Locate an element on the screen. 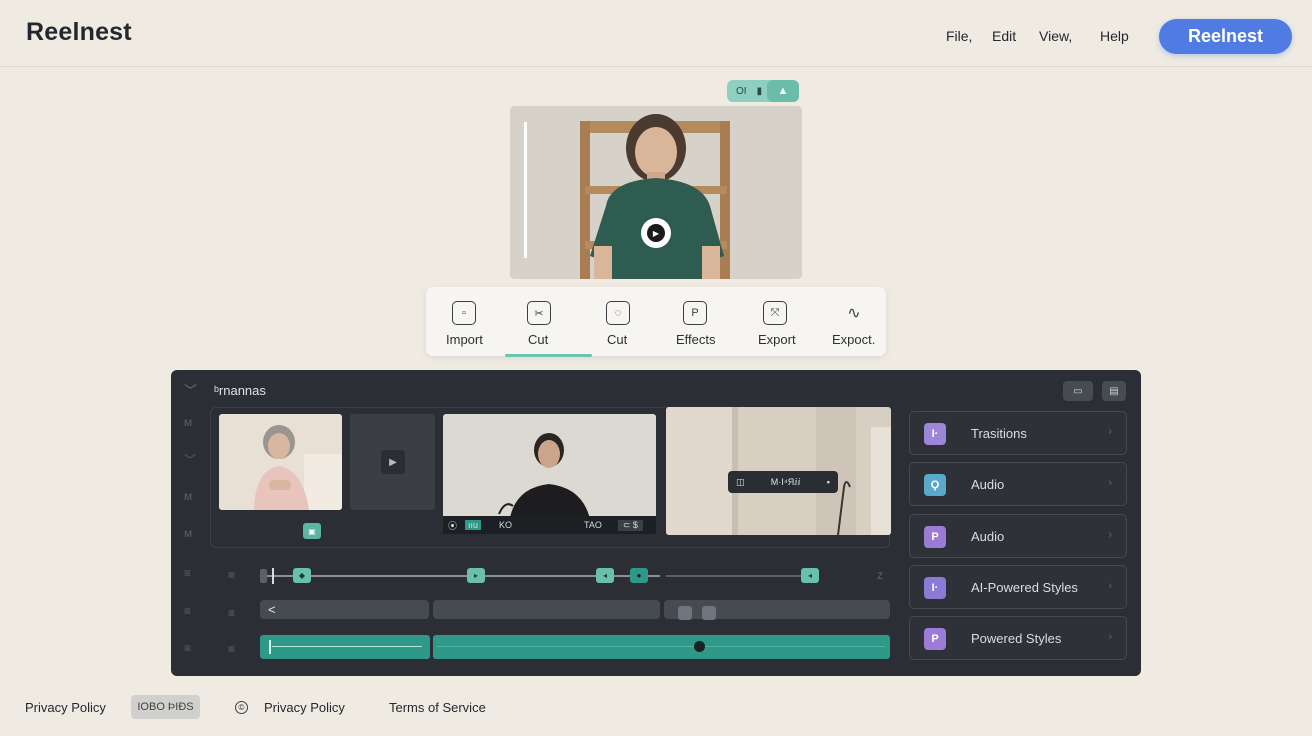 This screenshot has width=1312, height=736. panel-item-ai-powered-styles: I· AI-Powered Styles › is located at coordinates (1018, 587).